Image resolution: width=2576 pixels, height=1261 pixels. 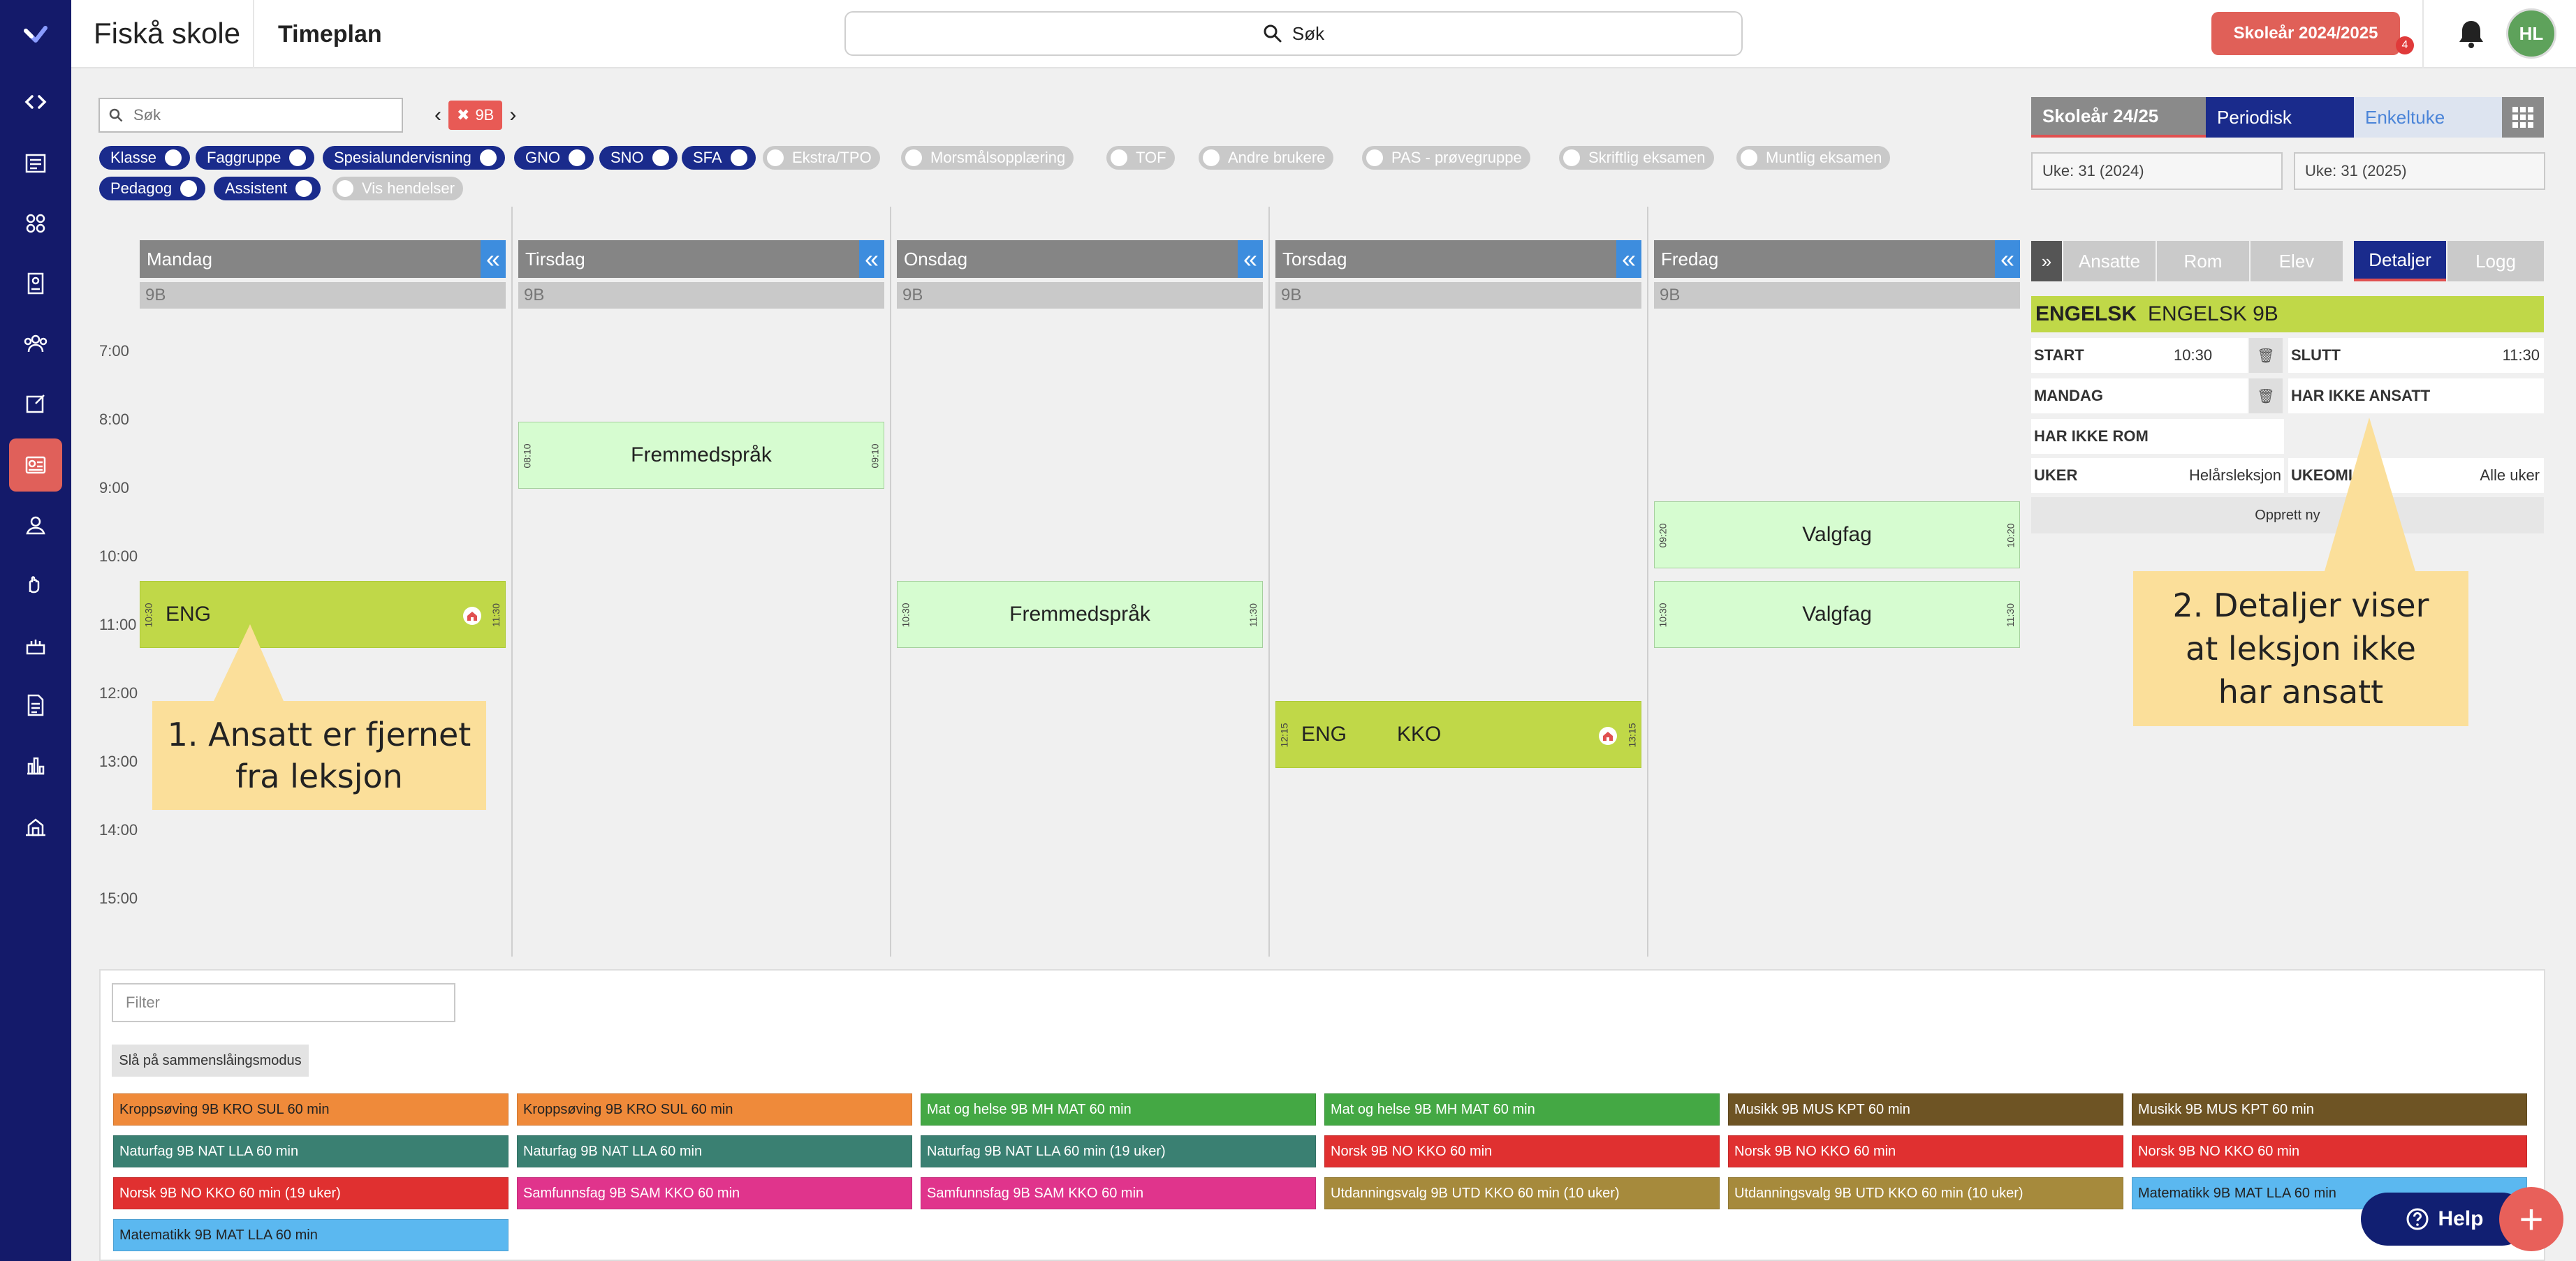 What do you see at coordinates (2139, 396) in the screenshot?
I see `day-field: MANDAG` at bounding box center [2139, 396].